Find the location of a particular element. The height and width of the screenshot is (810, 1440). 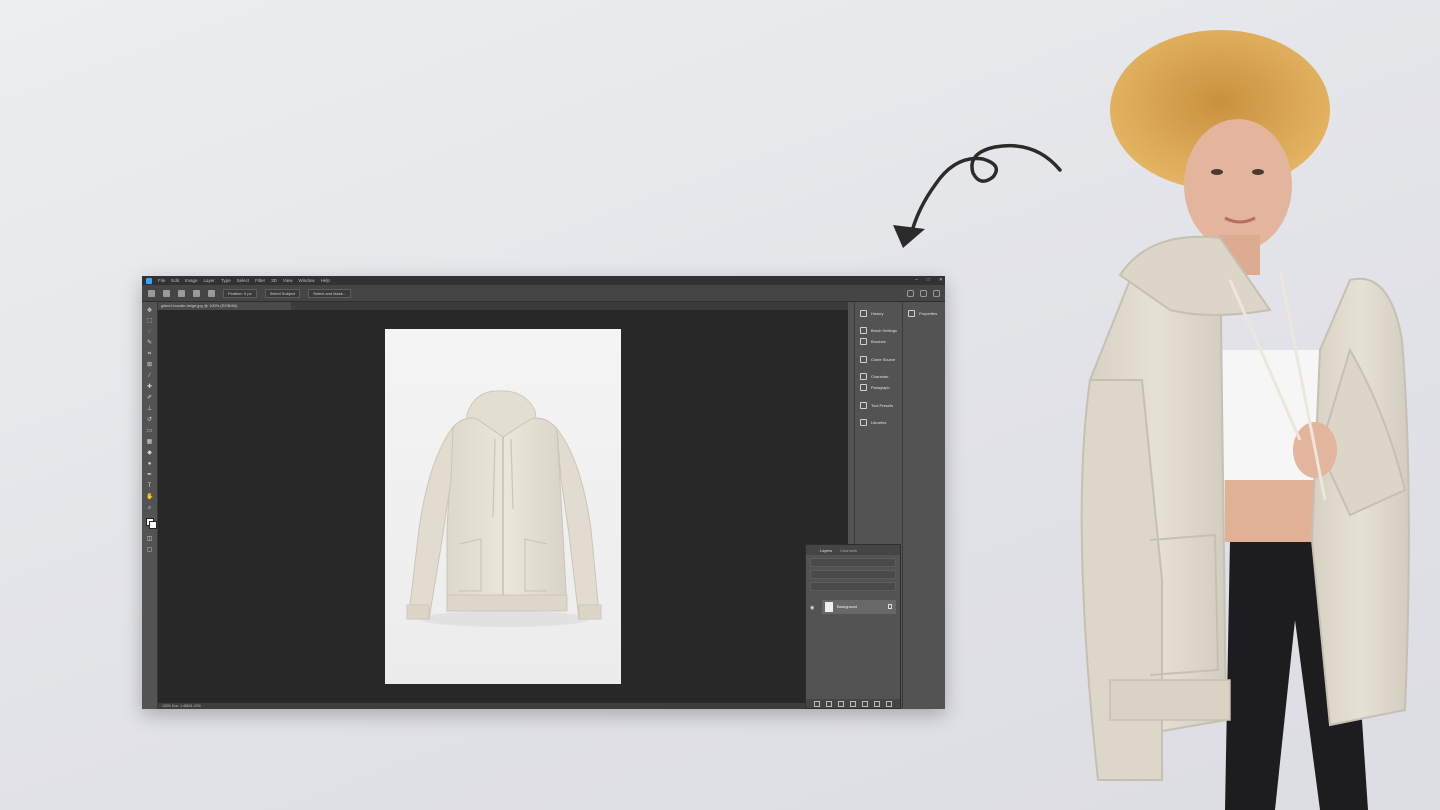

visibility-eye-icon: ◉ is located at coordinates (812, 608).